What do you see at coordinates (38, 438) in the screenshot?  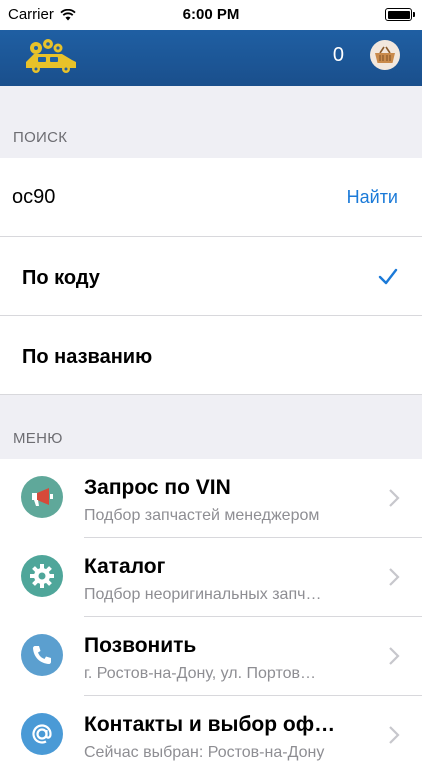 I see `menu-section-title: МЕНЮ` at bounding box center [38, 438].